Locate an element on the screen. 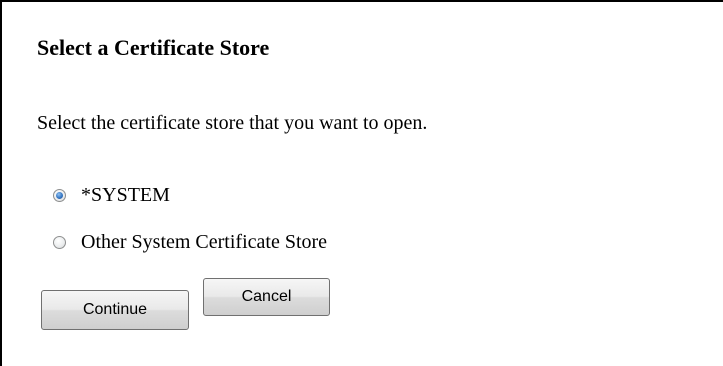 The image size is (723, 366). page-title: Select a Certificate Store is located at coordinates (153, 47).